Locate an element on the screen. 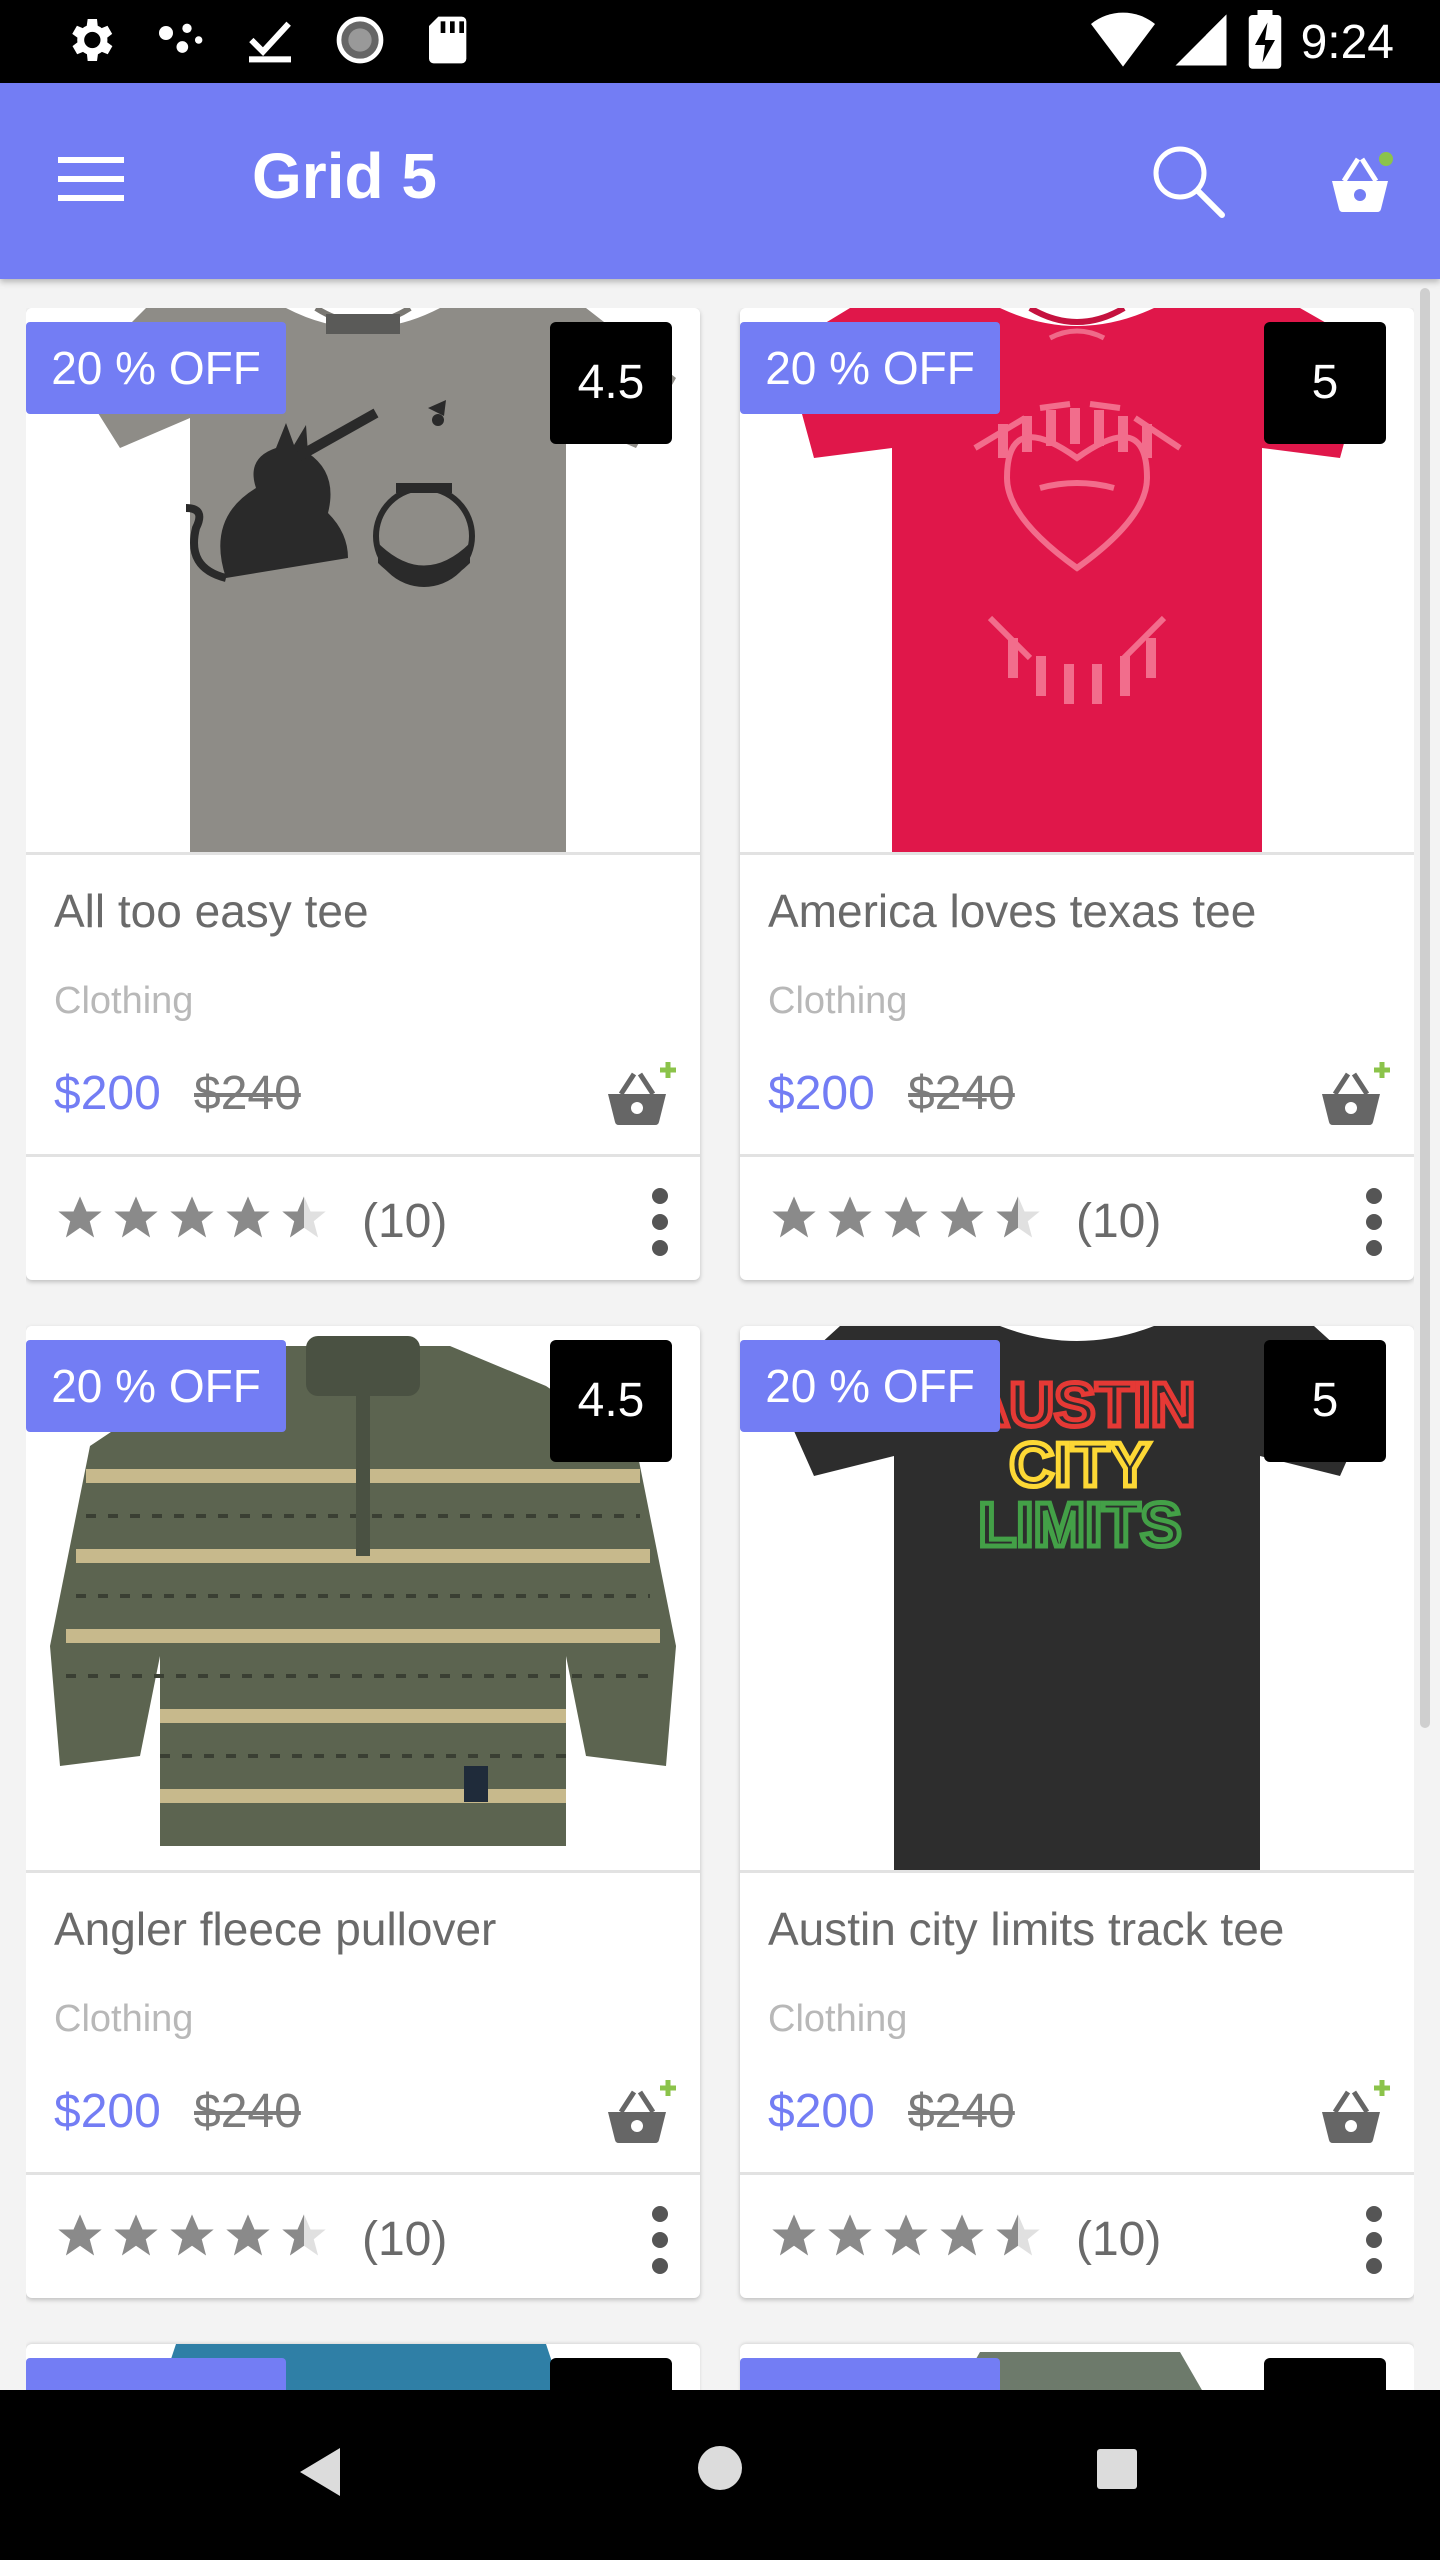 The image size is (1440, 2560). back-button is located at coordinates (320, 2472).